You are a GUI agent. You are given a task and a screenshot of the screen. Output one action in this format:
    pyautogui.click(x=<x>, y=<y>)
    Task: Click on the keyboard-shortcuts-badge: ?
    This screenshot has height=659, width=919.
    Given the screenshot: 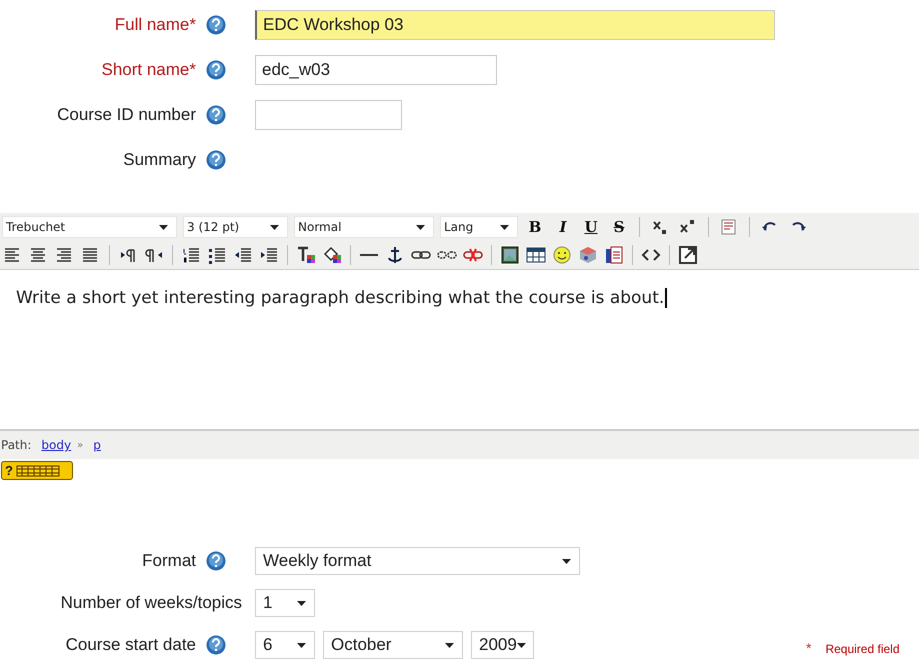 What is the action you would take?
    pyautogui.click(x=37, y=470)
    